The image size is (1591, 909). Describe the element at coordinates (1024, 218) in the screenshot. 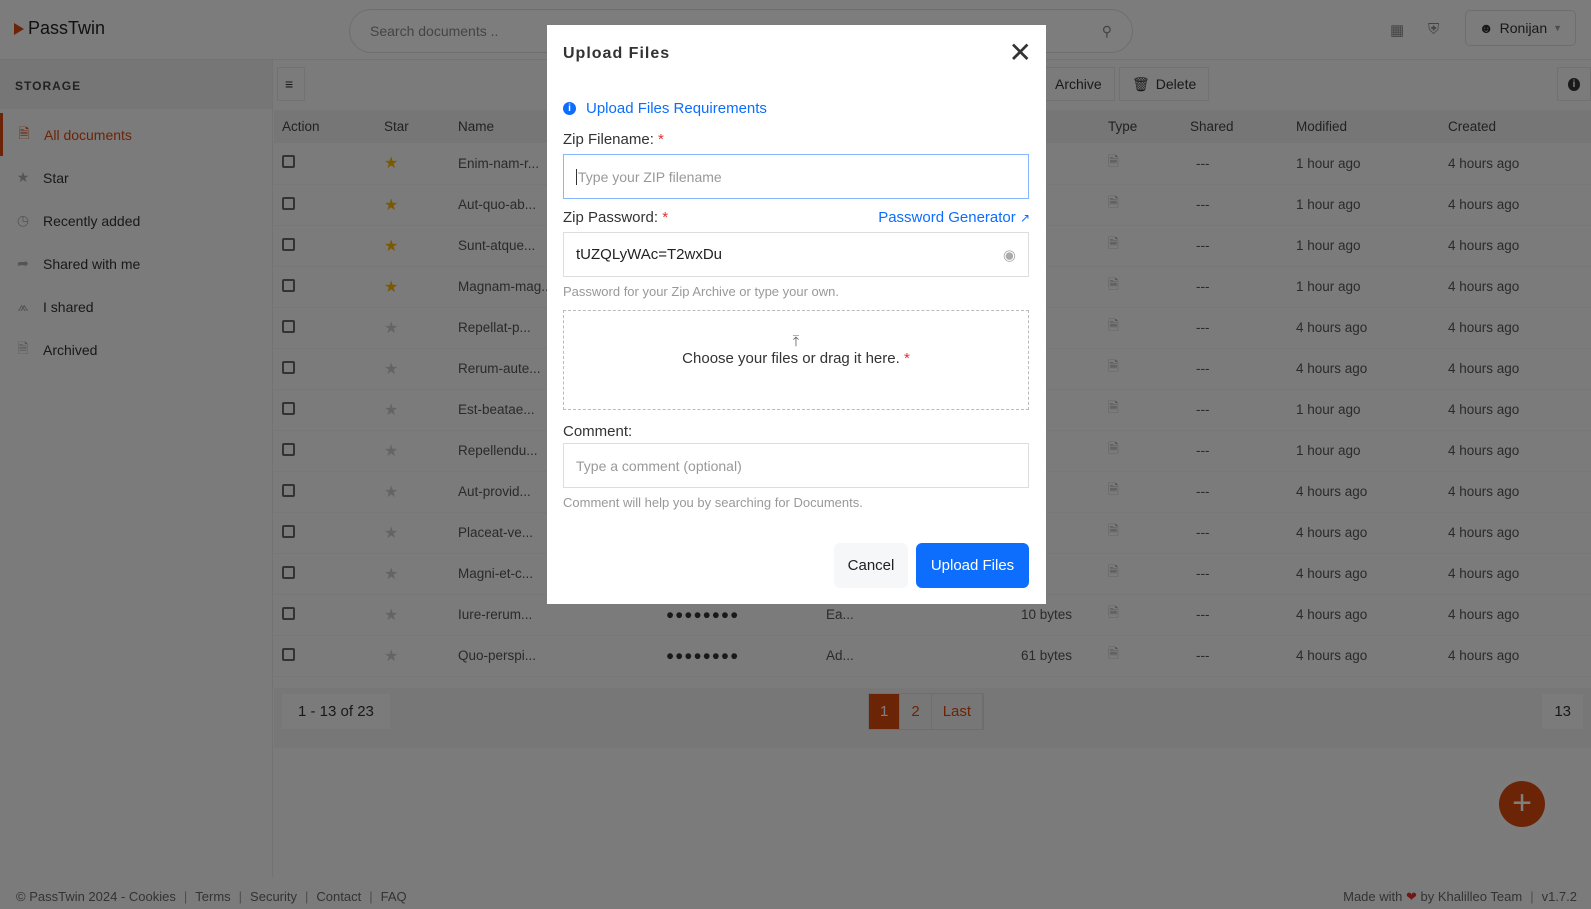

I see `external-link-icon: ↗` at that location.